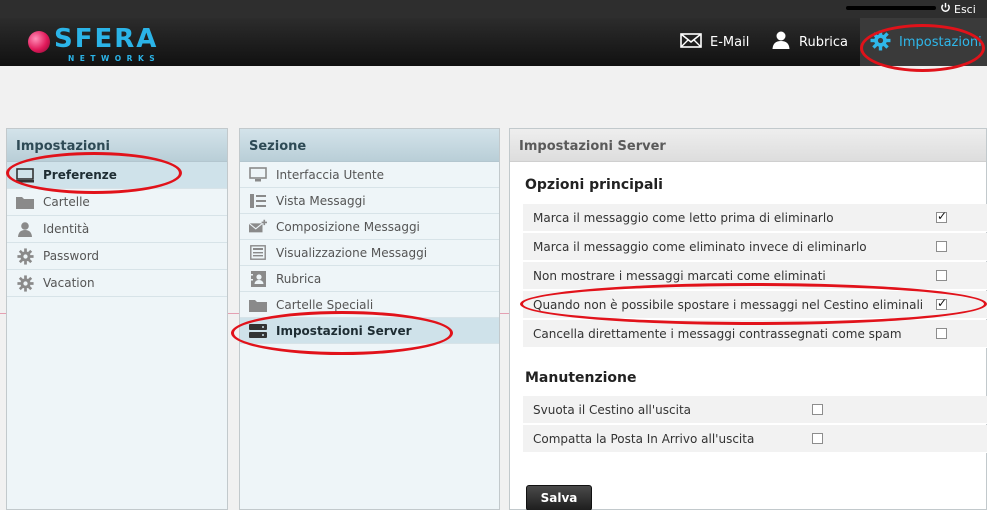 Image resolution: width=987 pixels, height=510 pixels. I want to click on logout-label: Esci, so click(965, 9).